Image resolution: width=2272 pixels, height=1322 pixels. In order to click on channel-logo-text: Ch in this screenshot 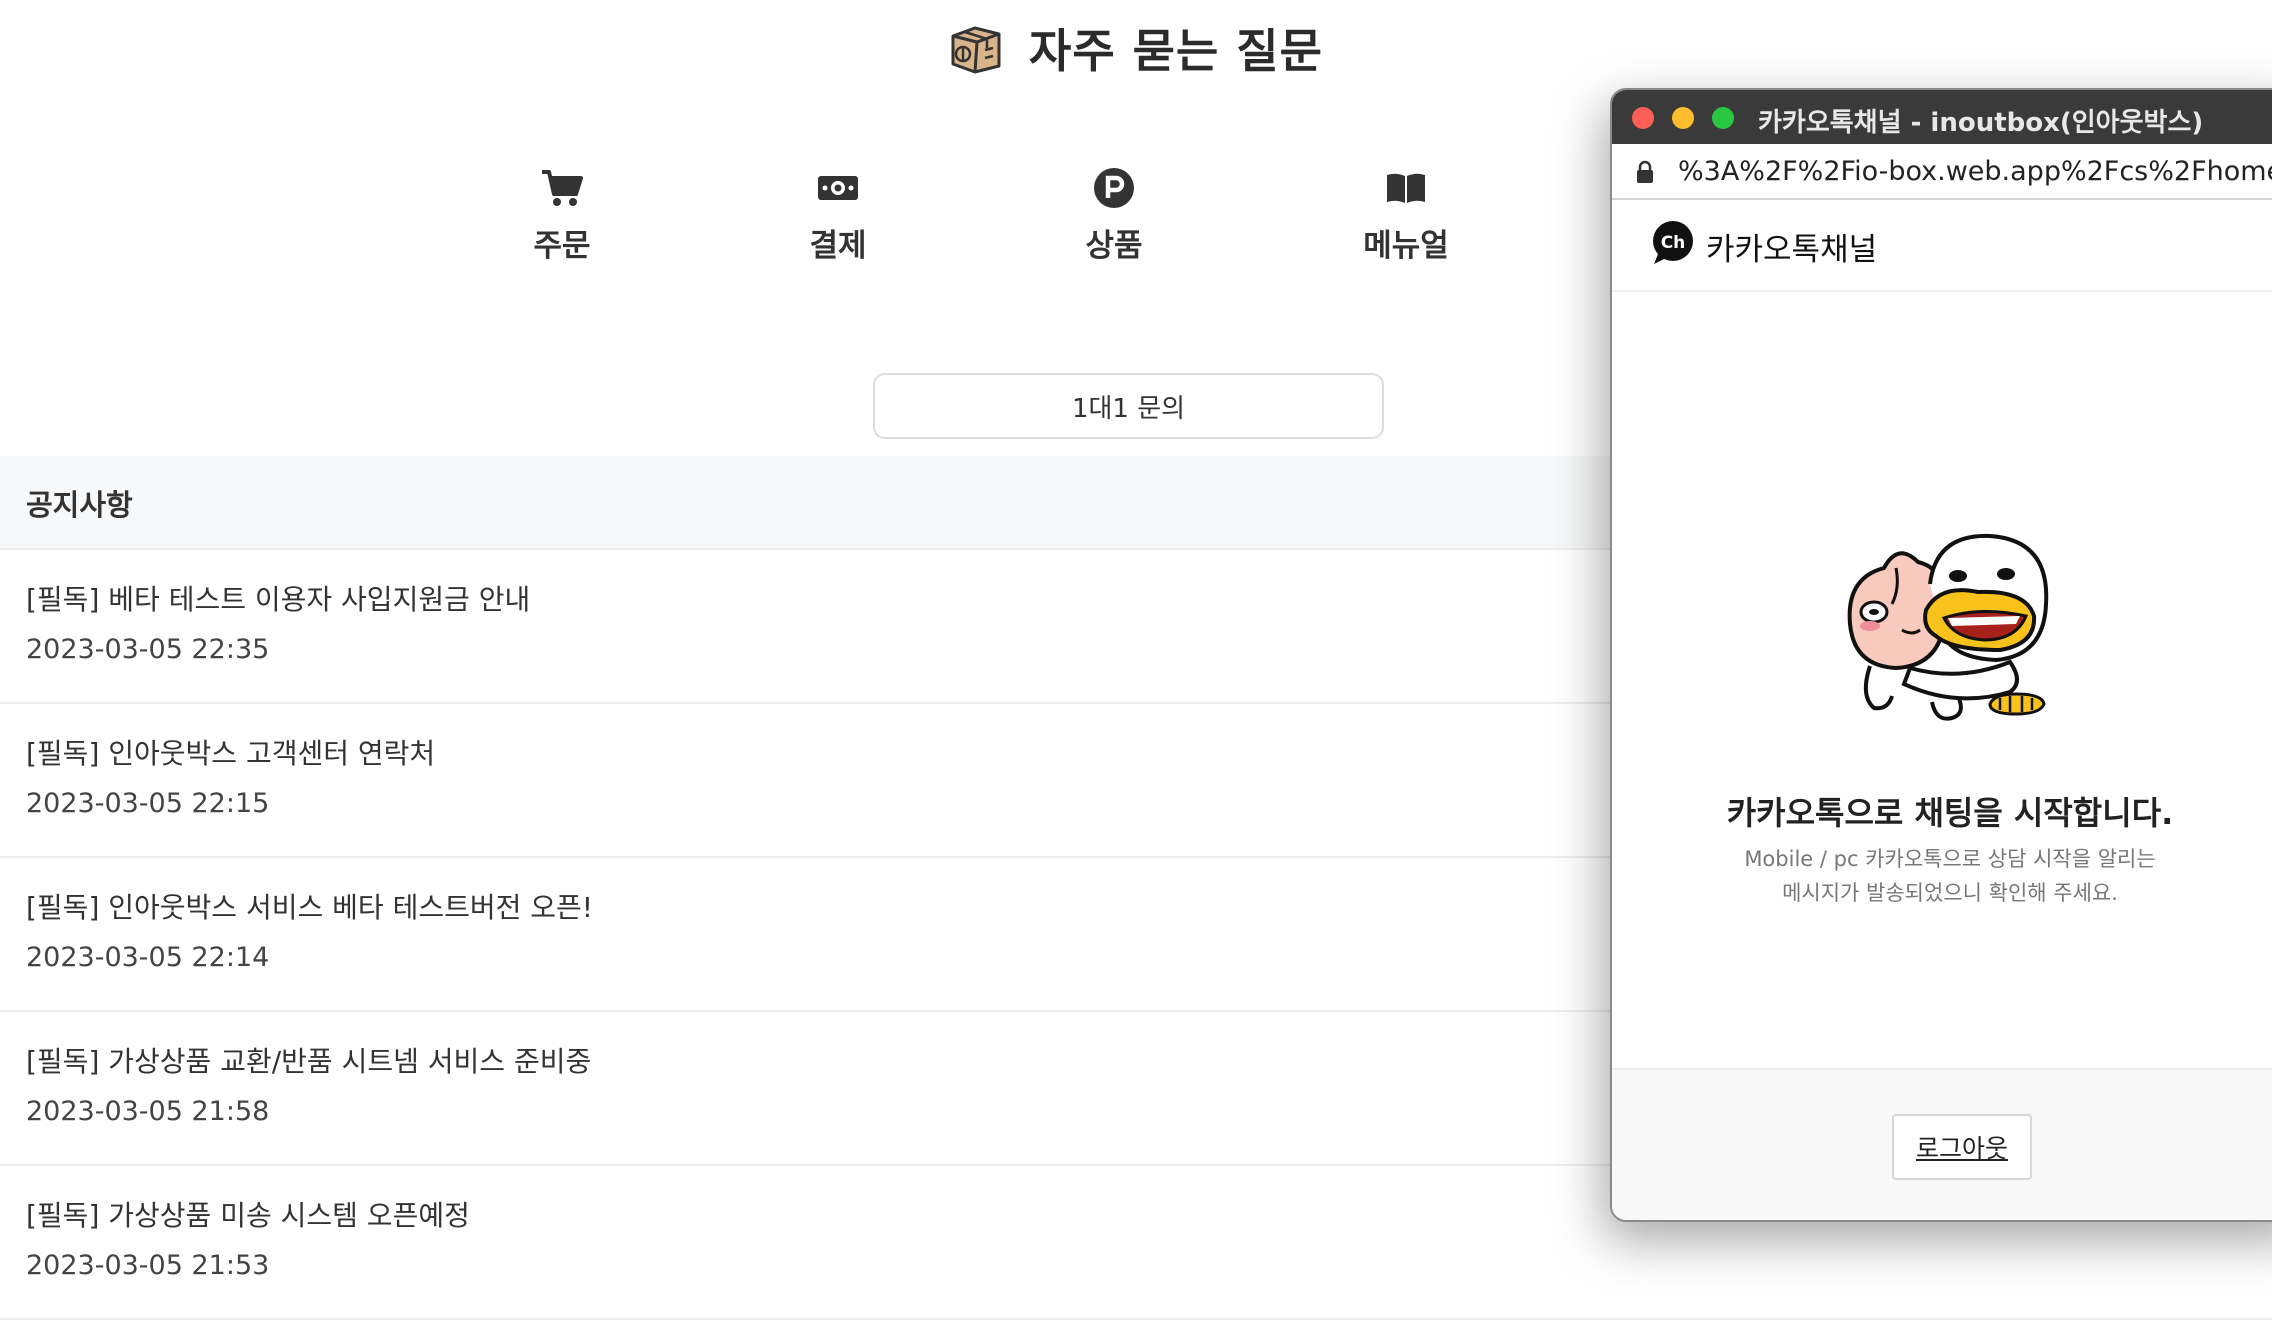, I will do `click(1673, 243)`.